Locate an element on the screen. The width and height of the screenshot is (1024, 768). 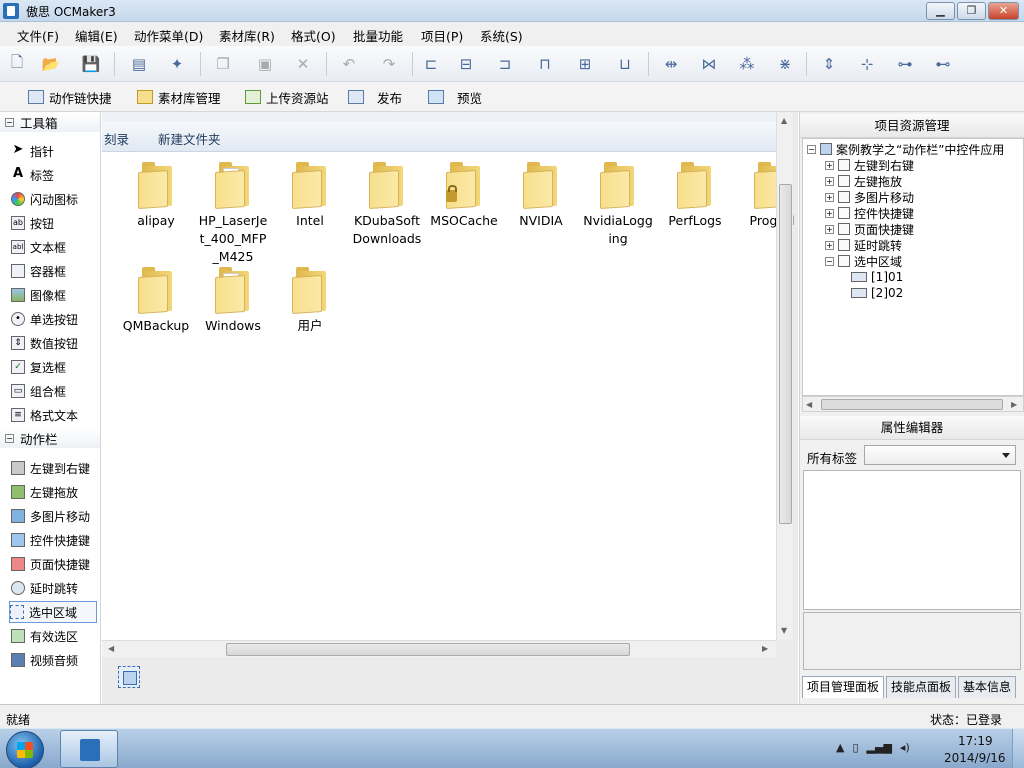
tags-dropdown is located at coordinates (940, 455).